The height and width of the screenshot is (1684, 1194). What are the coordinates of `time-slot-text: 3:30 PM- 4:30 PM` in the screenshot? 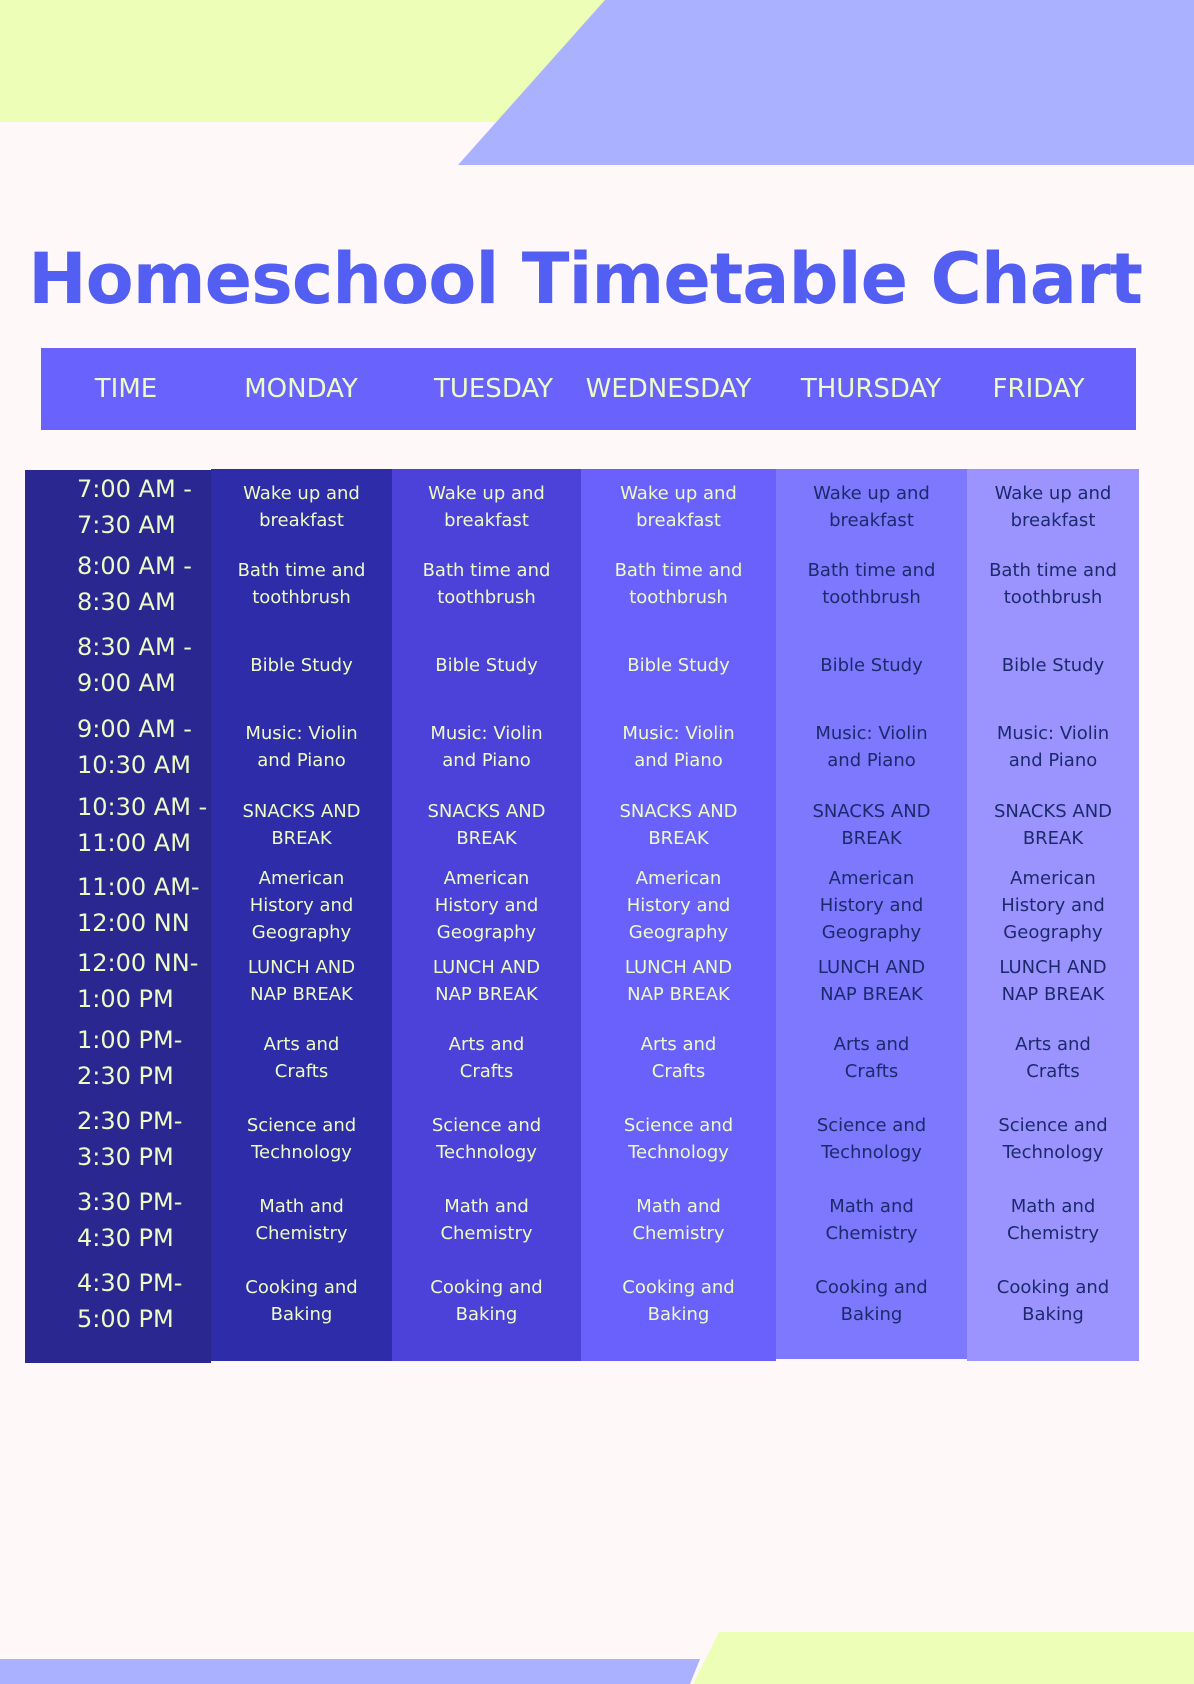 It's located at (129, 1220).